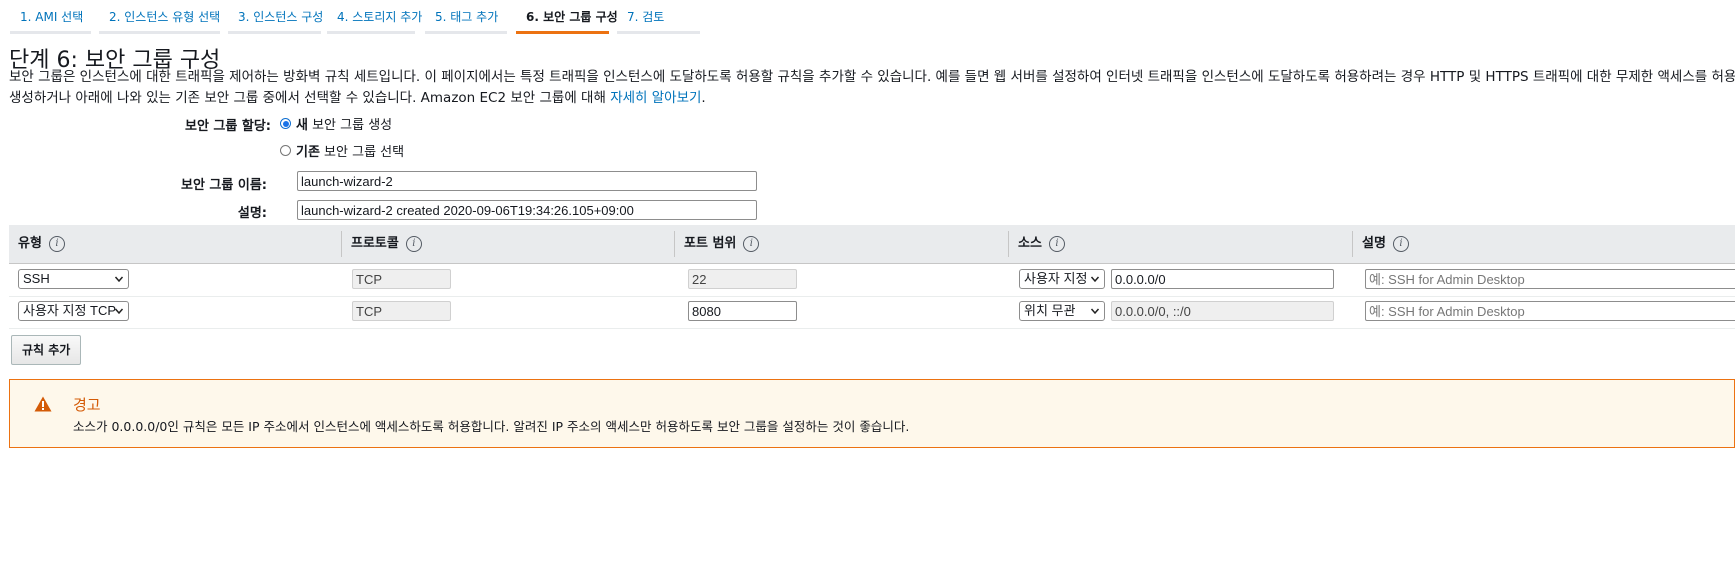 This screenshot has width=1735, height=574. Describe the element at coordinates (710, 243) in the screenshot. I see `header-label: 포트 범위` at that location.